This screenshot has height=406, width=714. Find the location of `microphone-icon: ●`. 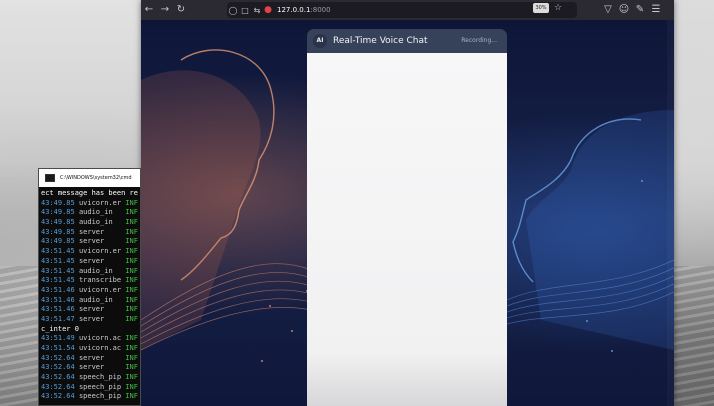

microphone-icon: ● is located at coordinates (268, 10).